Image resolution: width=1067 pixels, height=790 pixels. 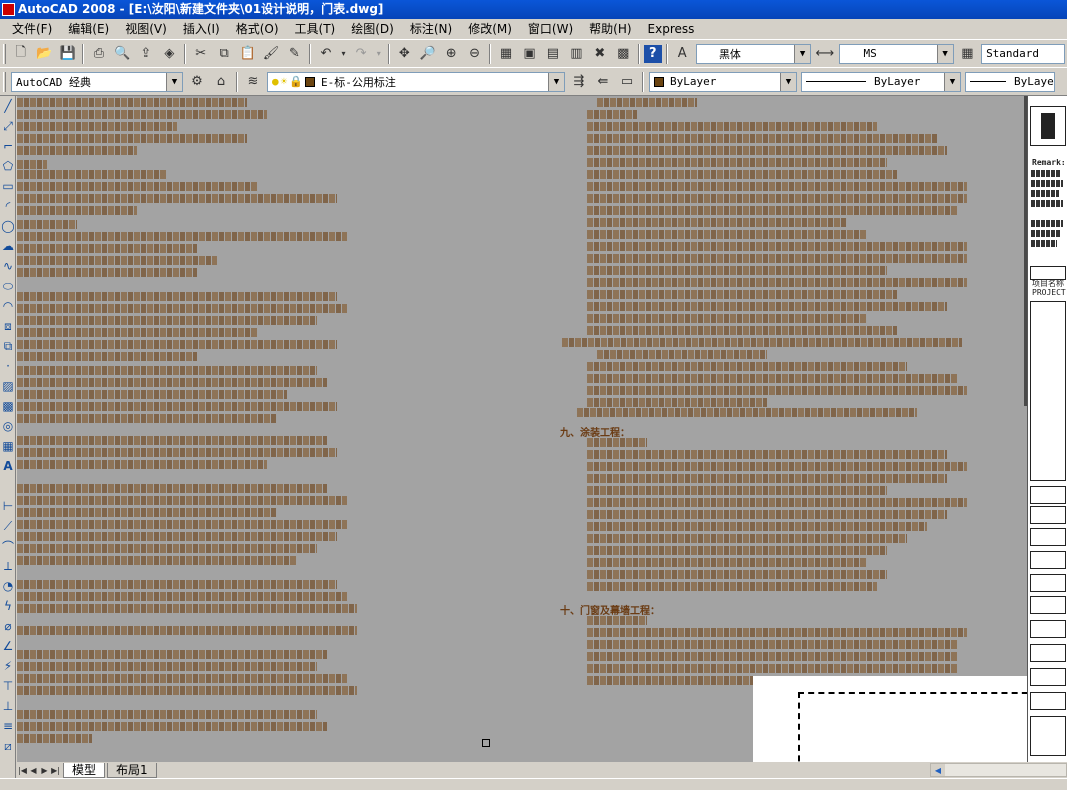 I want to click on angular-dimension-icon: ∠, so click(x=8, y=646).